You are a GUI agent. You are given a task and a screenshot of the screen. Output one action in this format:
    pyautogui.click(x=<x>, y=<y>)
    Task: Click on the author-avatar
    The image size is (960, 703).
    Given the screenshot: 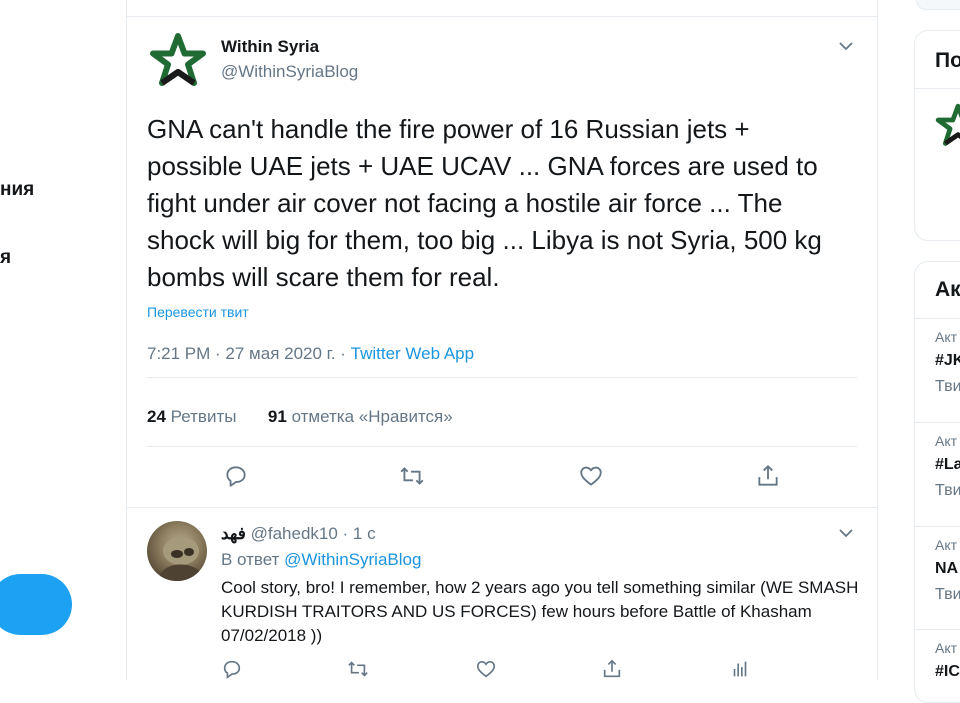 What is the action you would take?
    pyautogui.click(x=178, y=61)
    